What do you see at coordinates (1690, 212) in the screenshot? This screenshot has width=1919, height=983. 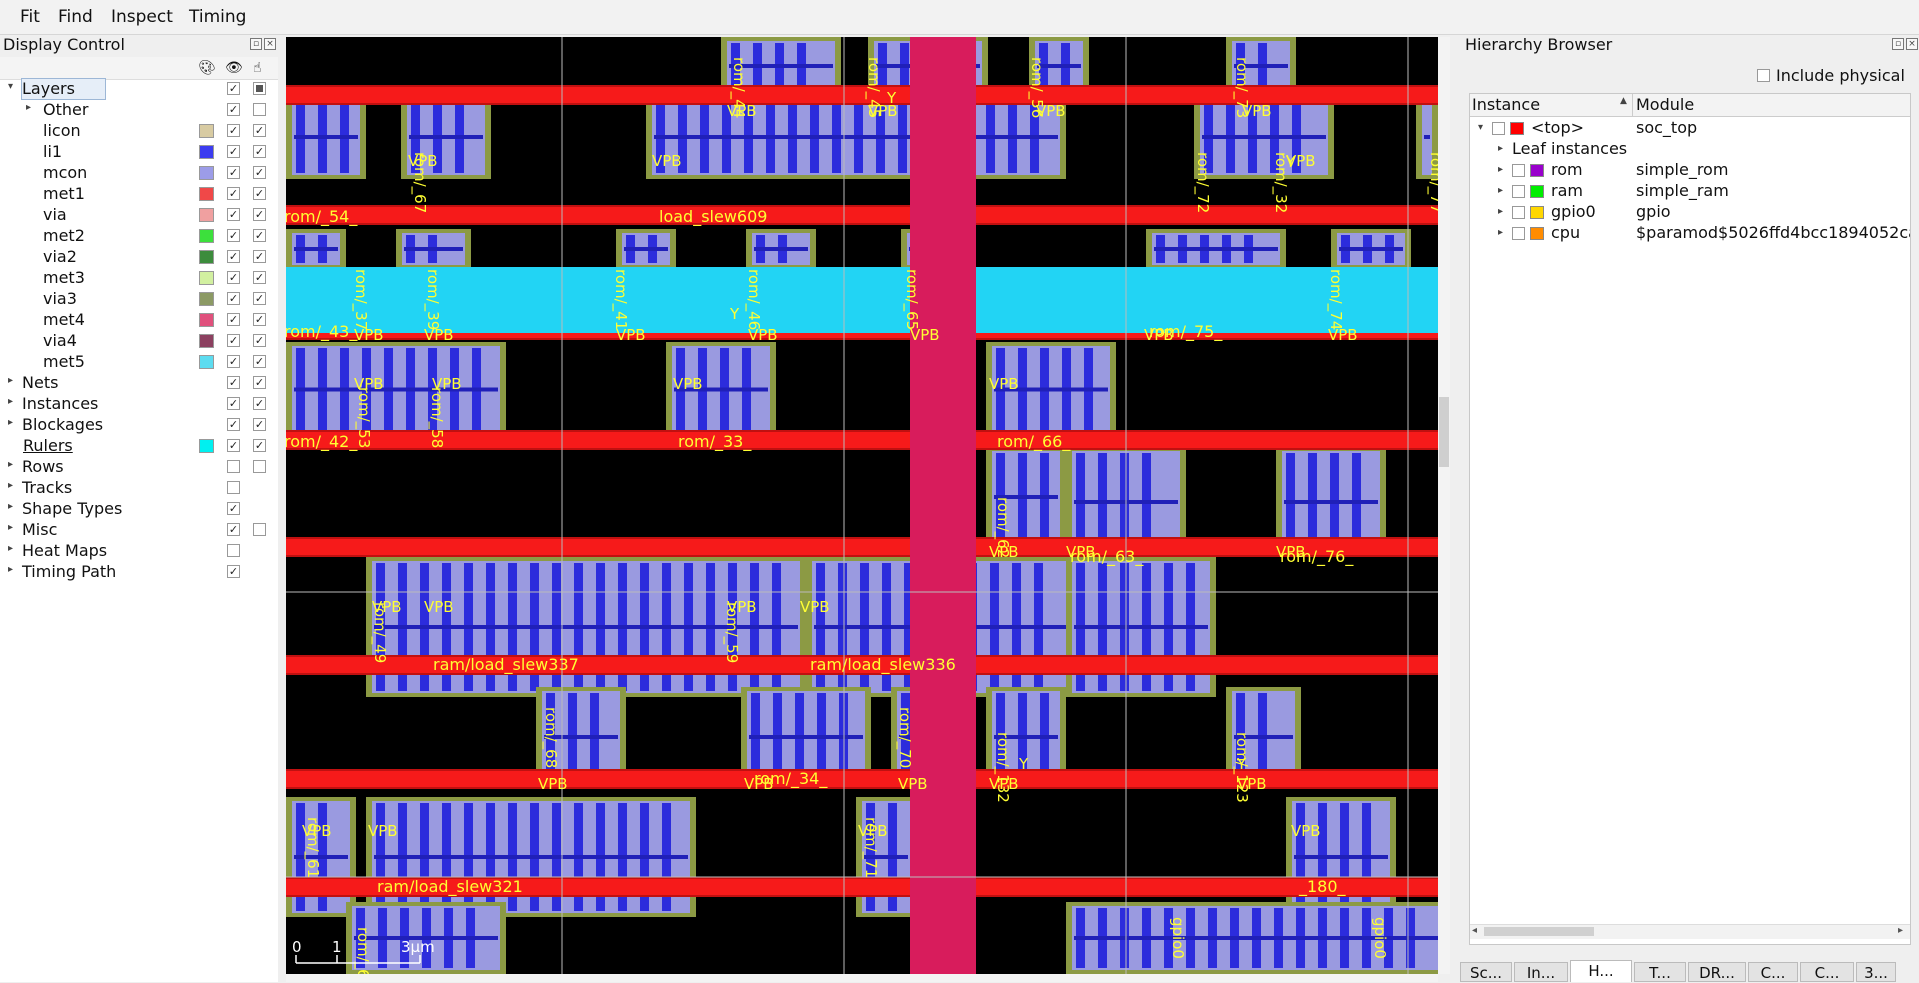 I see `hierarchy-row: ▸ gpio0 gpio` at bounding box center [1690, 212].